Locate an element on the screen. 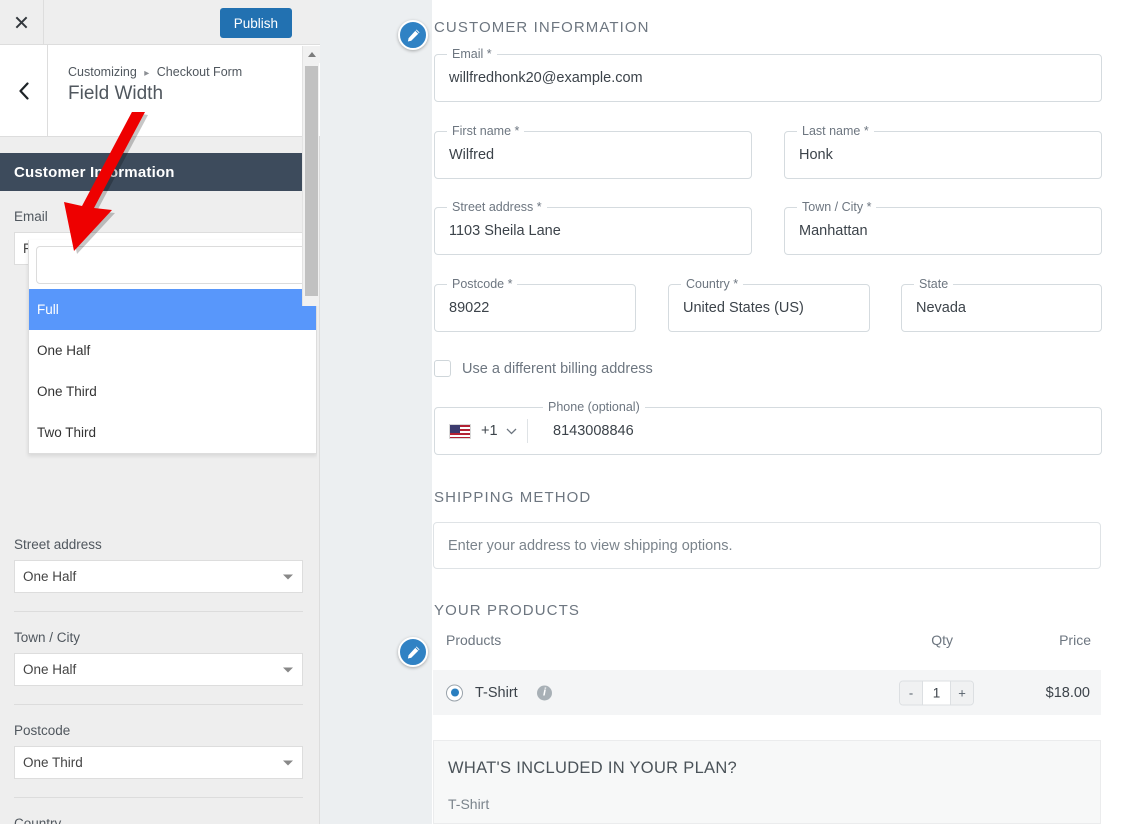  heading-customer-information: CUSTOMER INFORMATION is located at coordinates (542, 27).